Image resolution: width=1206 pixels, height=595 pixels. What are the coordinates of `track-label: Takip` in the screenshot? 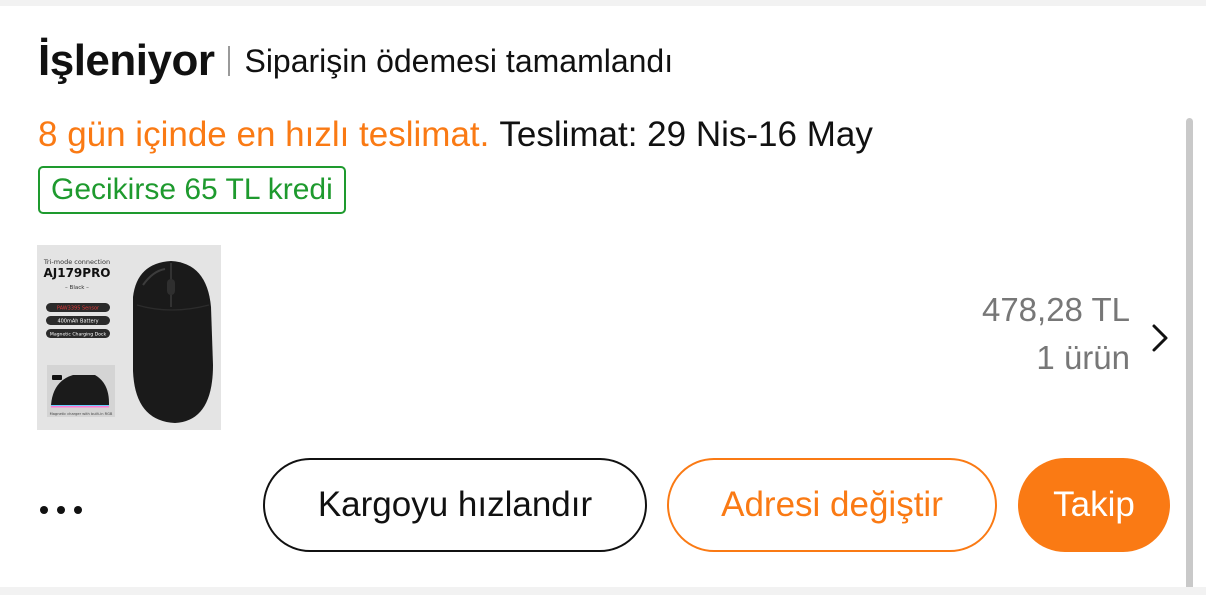 It's located at (1094, 504).